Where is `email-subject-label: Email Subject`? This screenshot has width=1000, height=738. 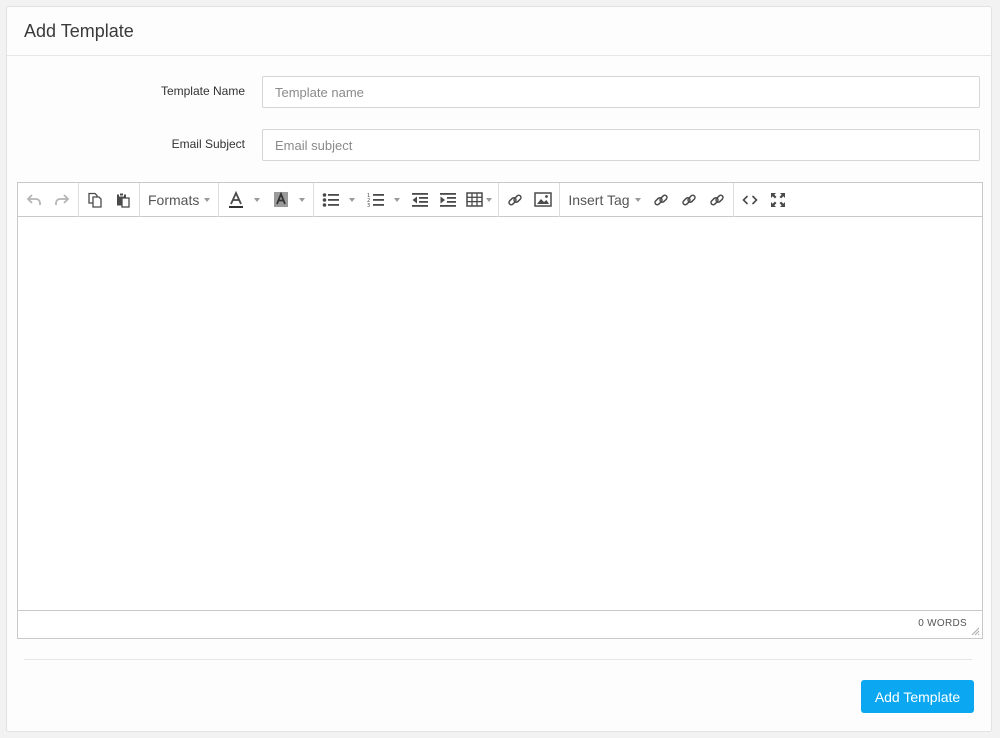
email-subject-label: Email Subject is located at coordinates (208, 144).